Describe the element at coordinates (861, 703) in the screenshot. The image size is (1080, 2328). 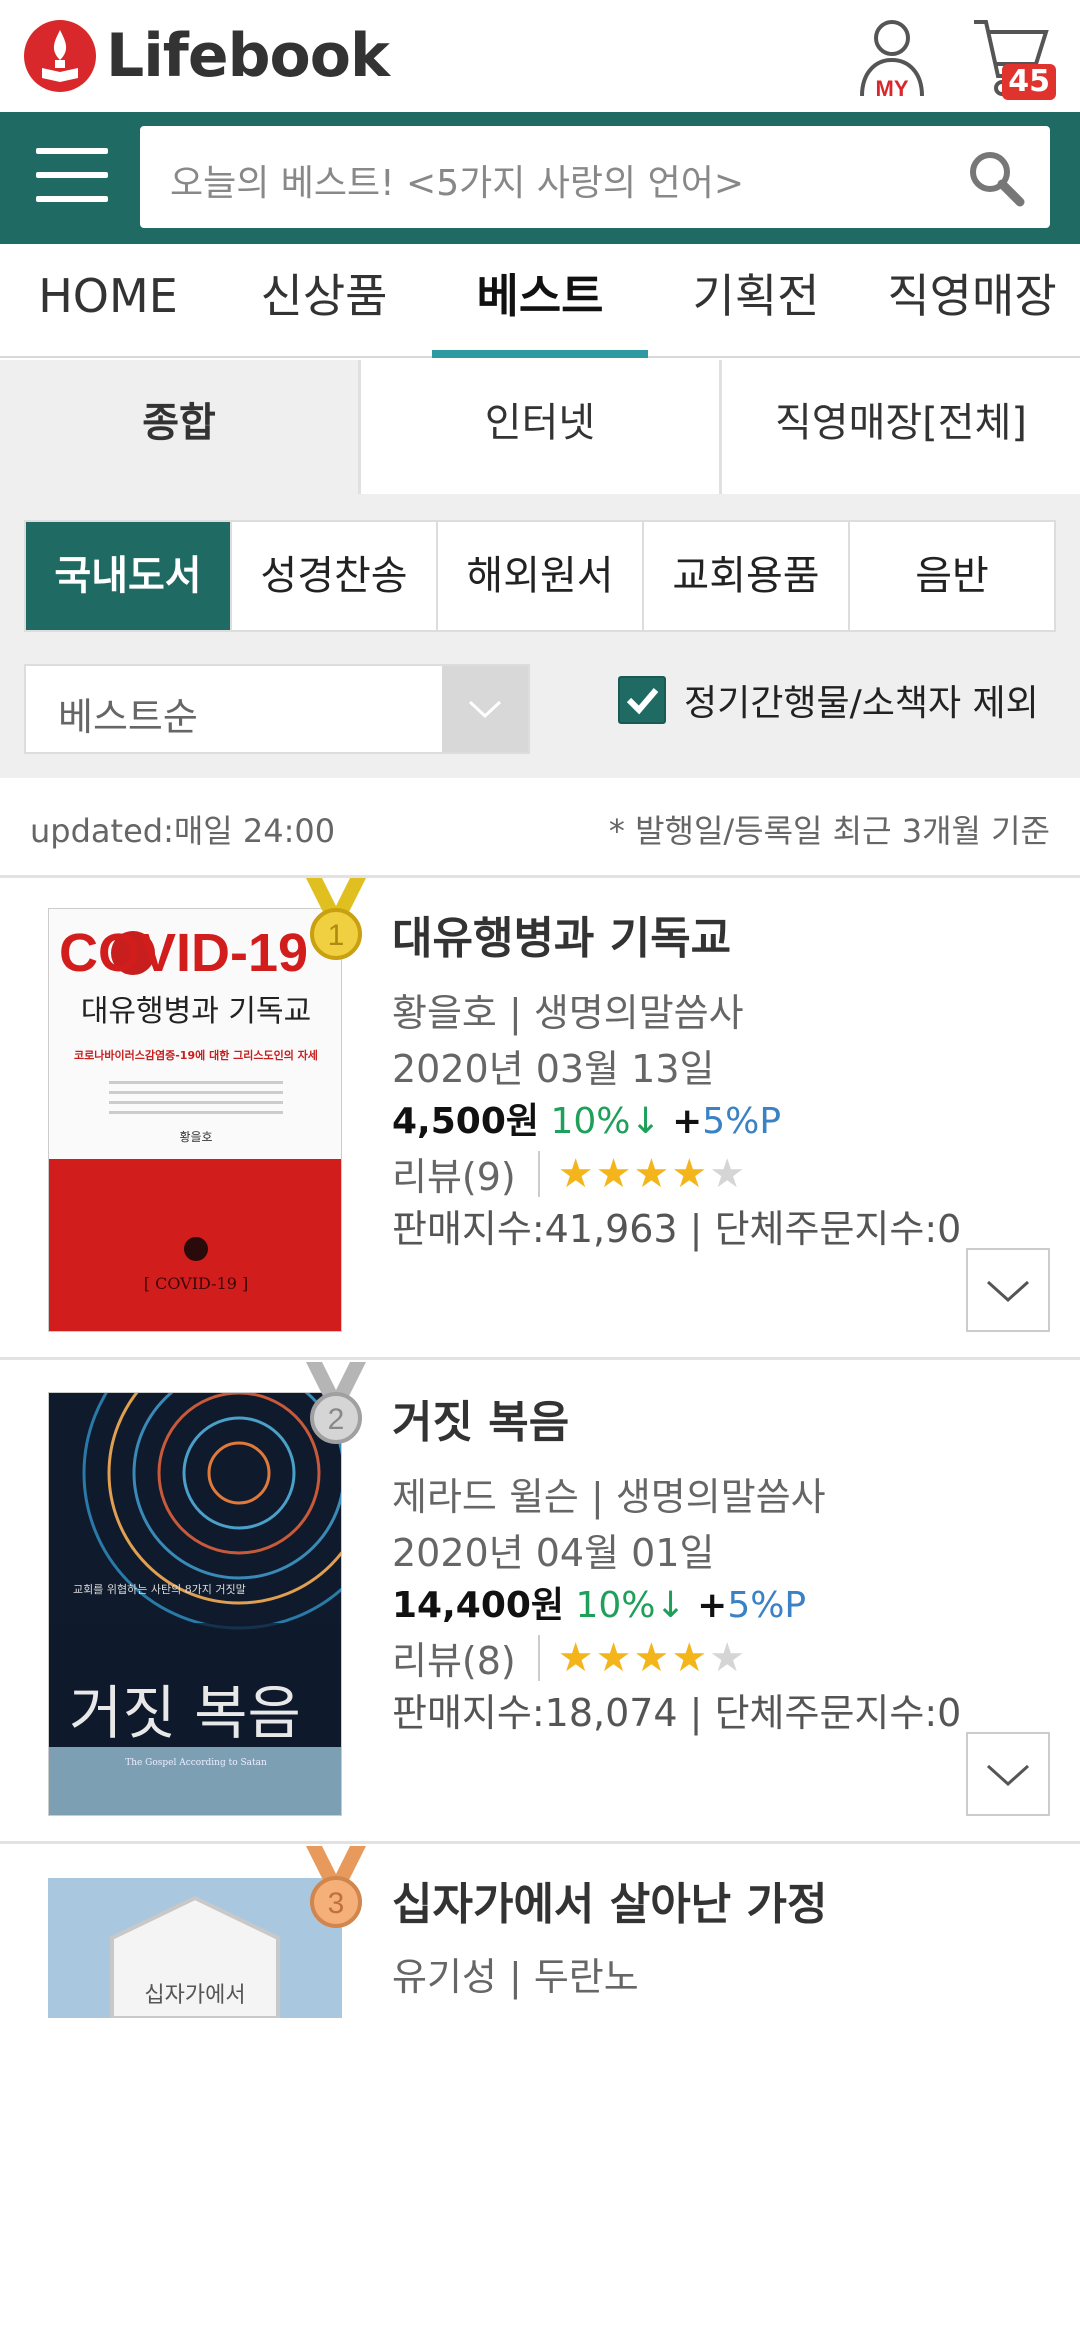
I see `exclude-periodicals-label: 정기간행물/소책자 제외` at that location.